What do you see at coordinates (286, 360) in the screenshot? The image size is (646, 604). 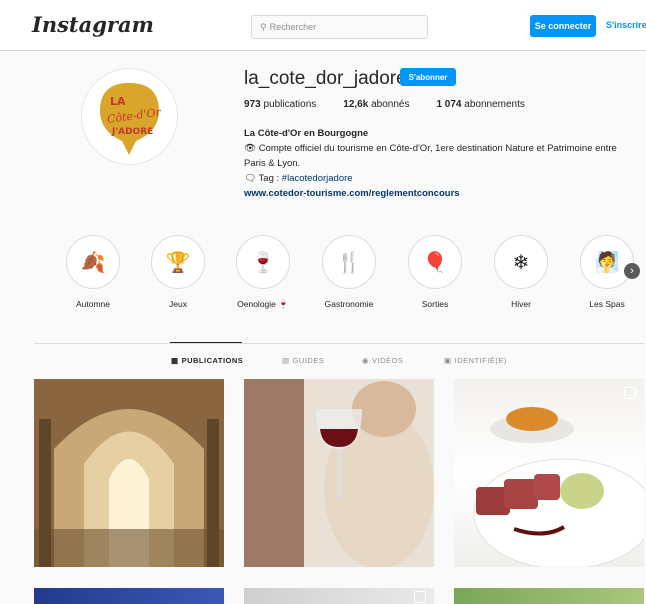 I see `guide-icon: ▤` at bounding box center [286, 360].